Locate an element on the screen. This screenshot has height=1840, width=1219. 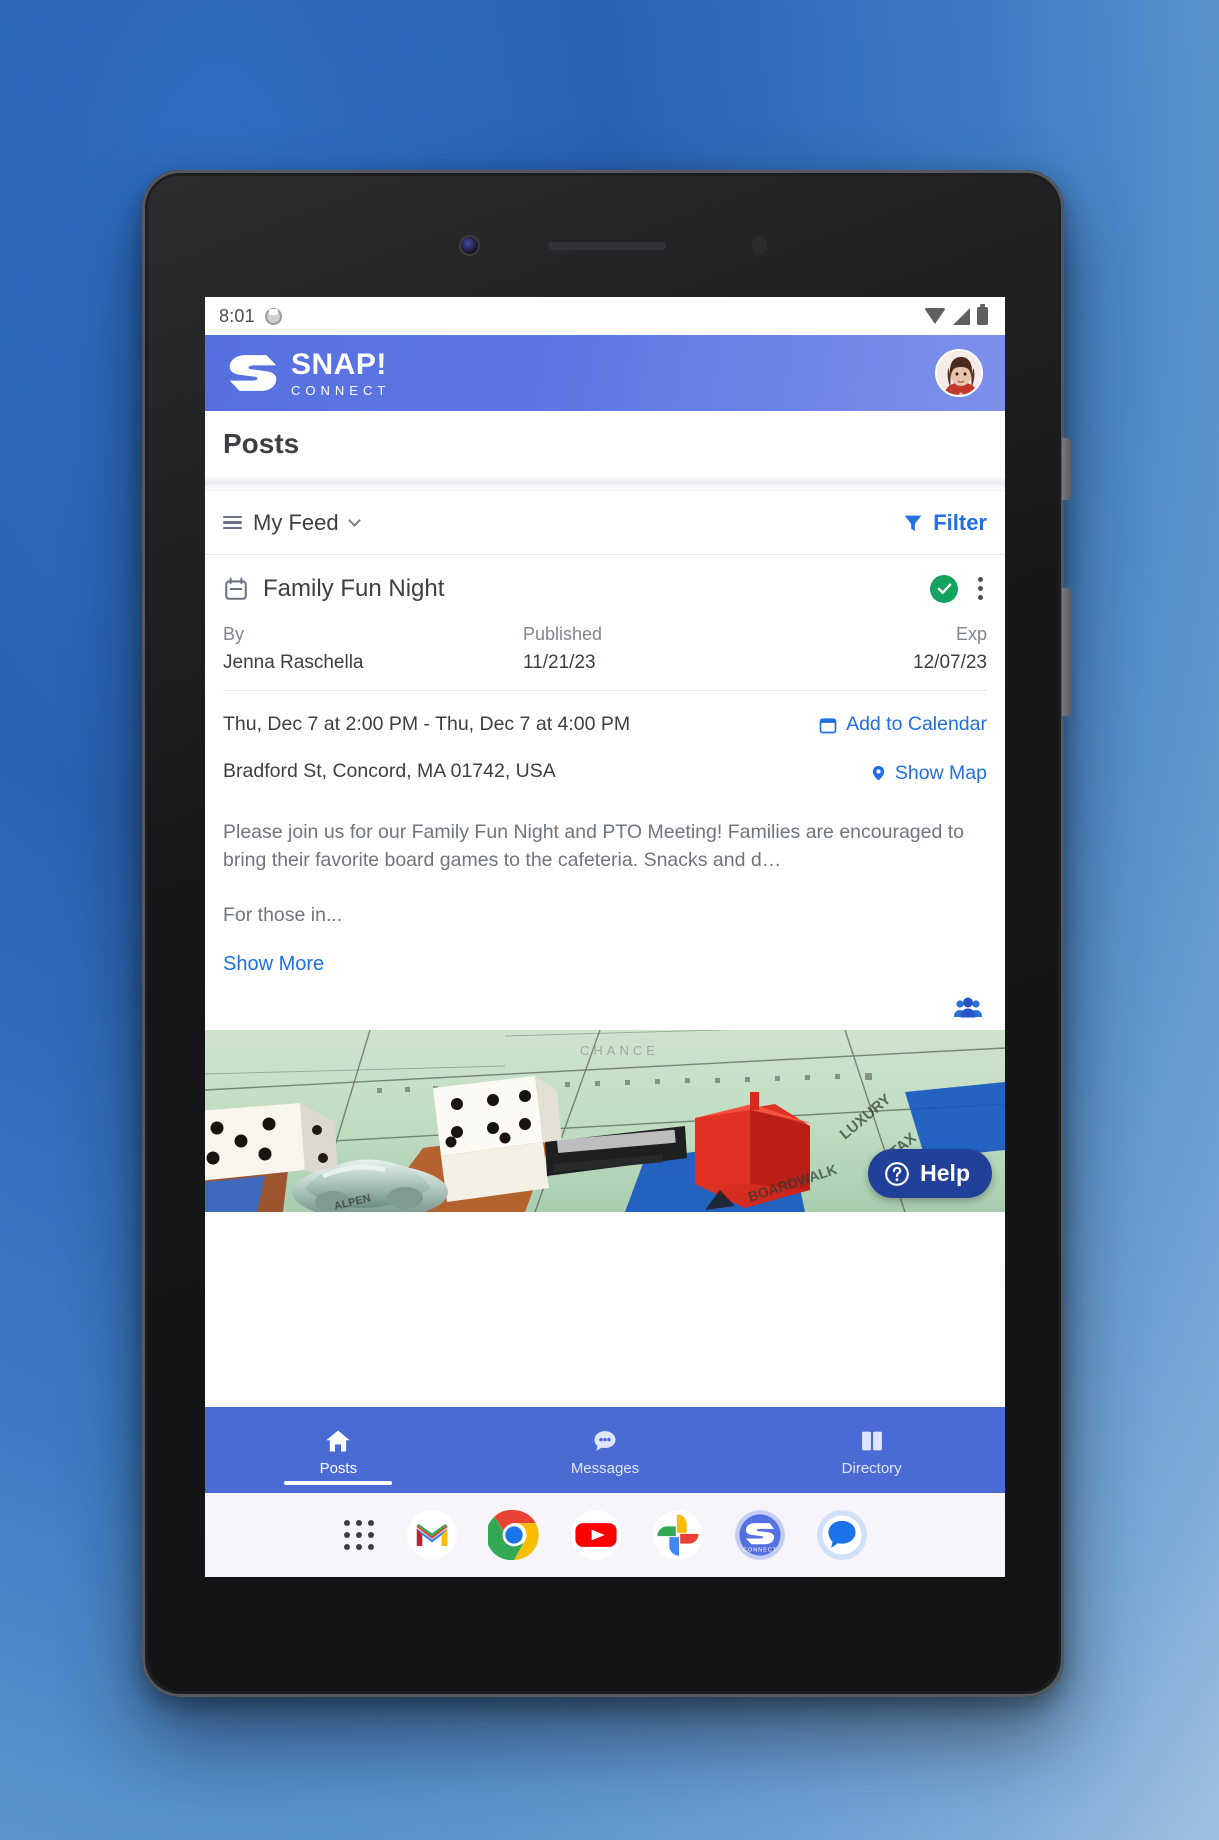
published-value: 11/21/23 is located at coordinates (559, 662).